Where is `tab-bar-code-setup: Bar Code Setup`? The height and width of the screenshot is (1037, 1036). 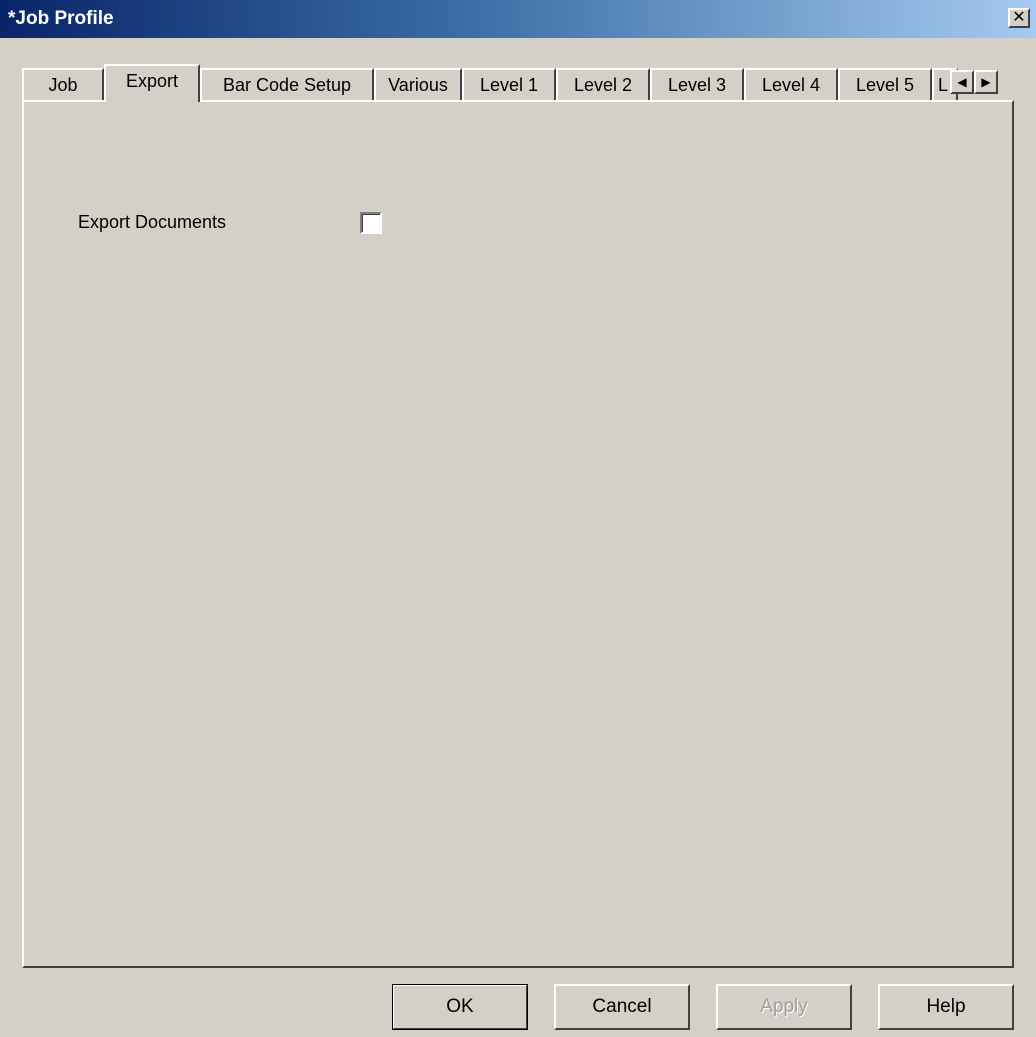
tab-bar-code-setup: Bar Code Setup is located at coordinates (287, 84).